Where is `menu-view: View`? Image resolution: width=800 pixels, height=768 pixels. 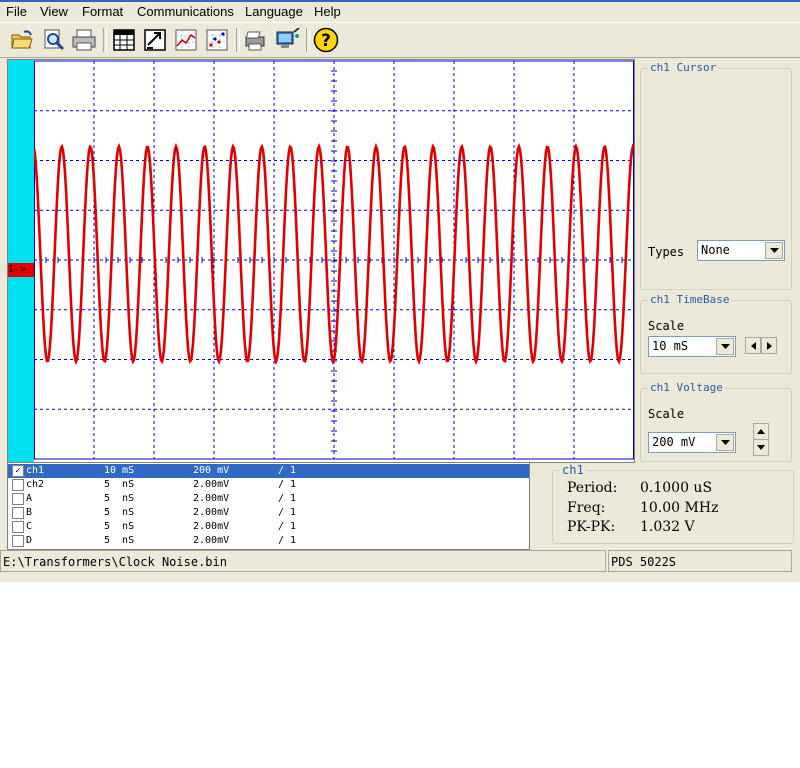 menu-view: View is located at coordinates (54, 11).